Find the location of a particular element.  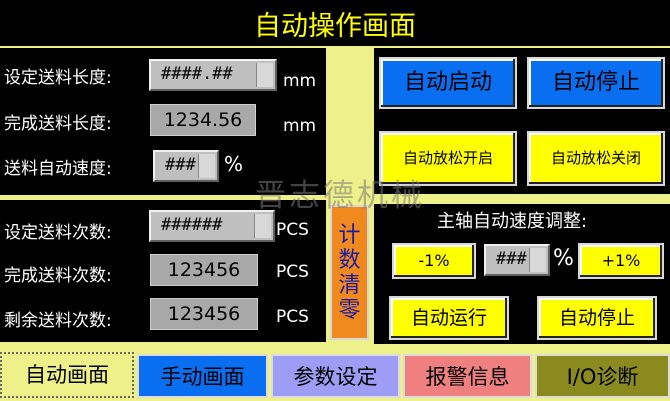

done-length-unit: mm is located at coordinates (300, 126).